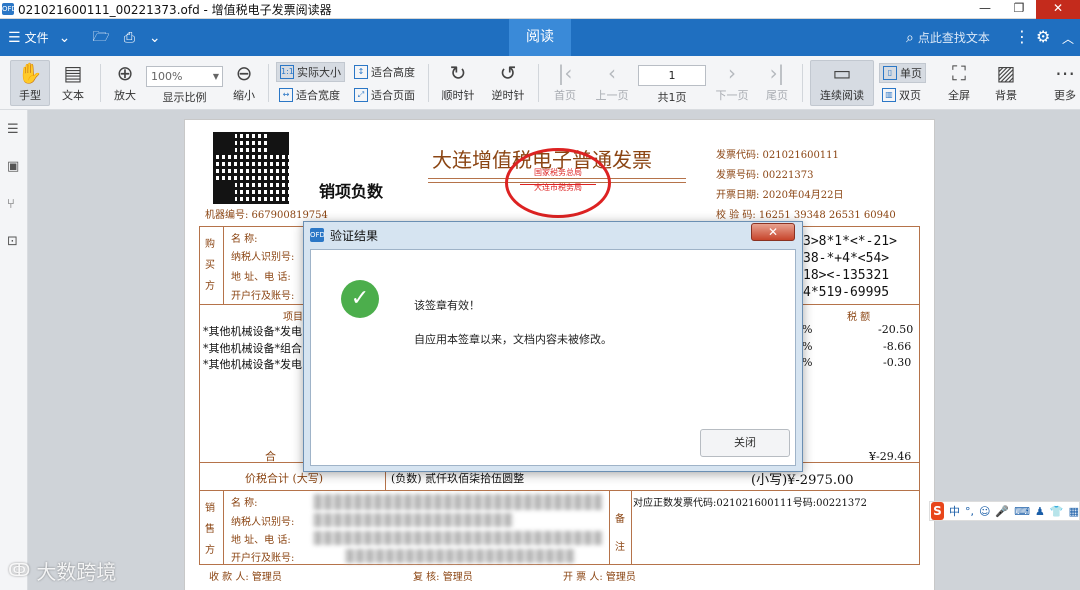 The height and width of the screenshot is (590, 1080). What do you see at coordinates (1068, 38) in the screenshot?
I see `collapse-icon: ︿` at bounding box center [1068, 38].